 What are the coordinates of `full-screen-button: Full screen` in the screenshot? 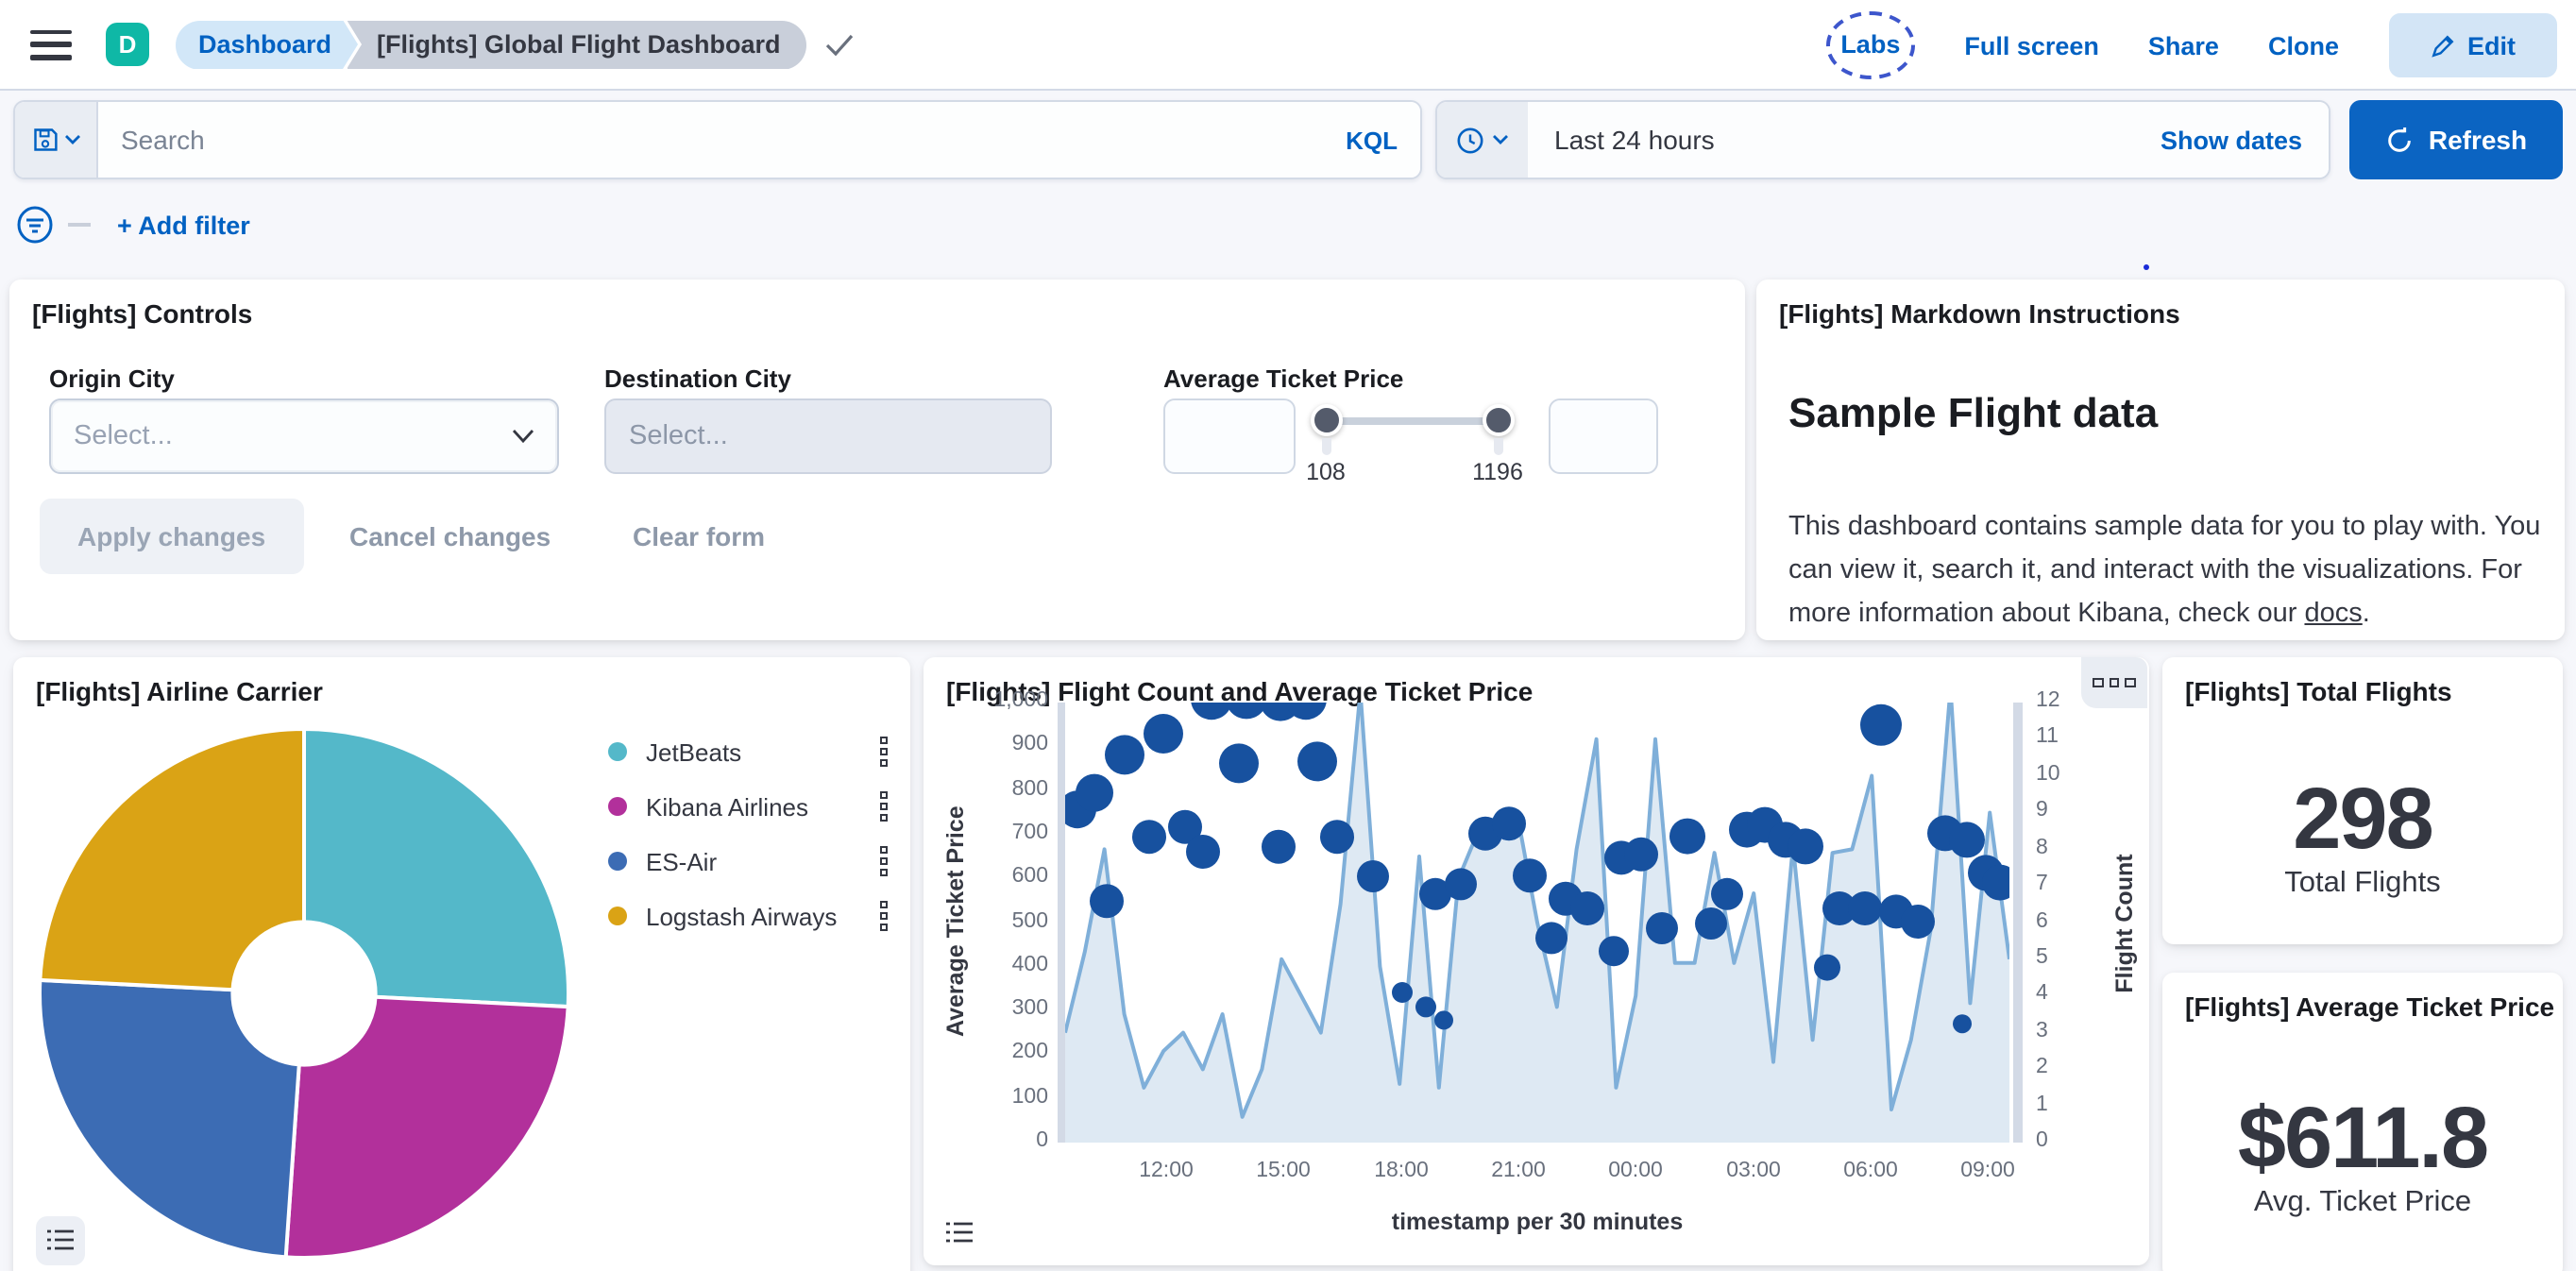 It's located at (2031, 45).